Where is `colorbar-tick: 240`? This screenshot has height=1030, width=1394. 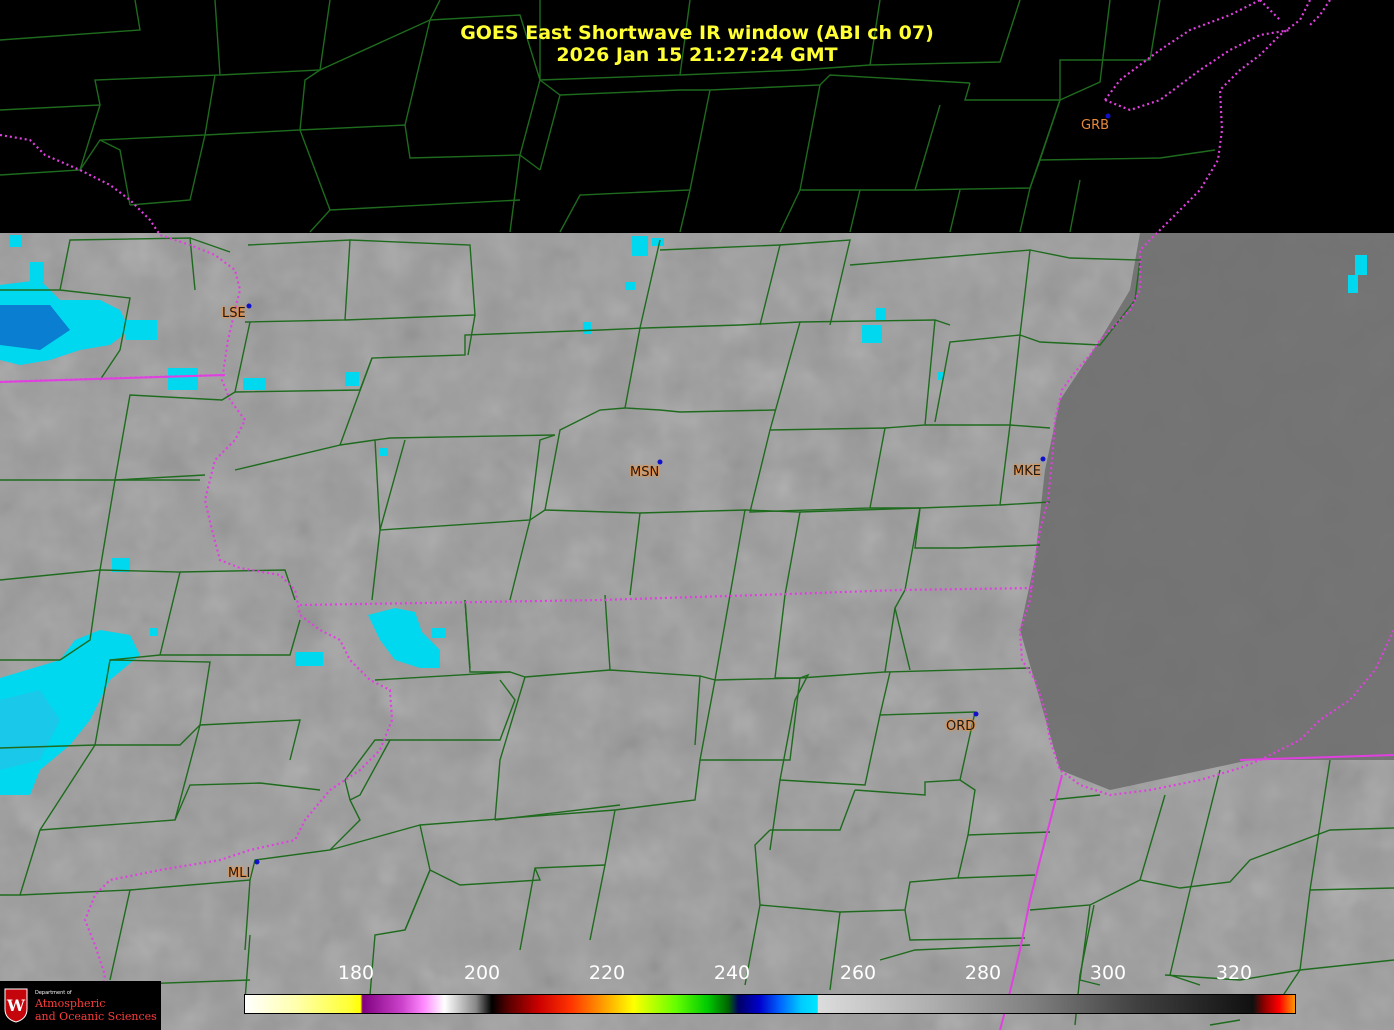 colorbar-tick: 240 is located at coordinates (732, 973).